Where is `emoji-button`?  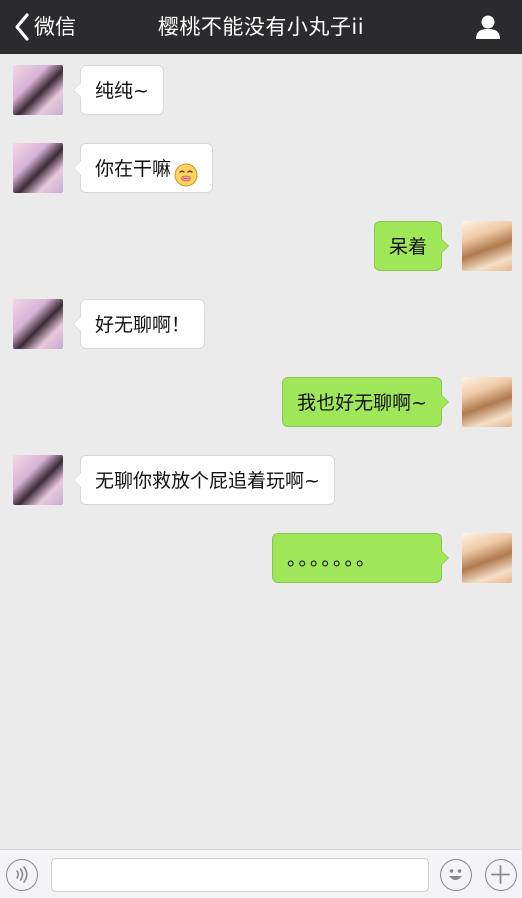
emoji-button is located at coordinates (456, 875).